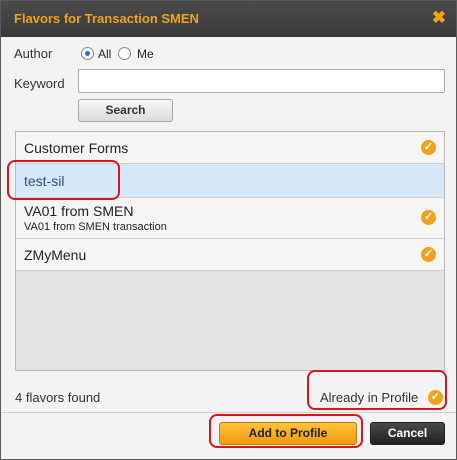 The height and width of the screenshot is (460, 457). I want to click on keyword-input, so click(261, 81).